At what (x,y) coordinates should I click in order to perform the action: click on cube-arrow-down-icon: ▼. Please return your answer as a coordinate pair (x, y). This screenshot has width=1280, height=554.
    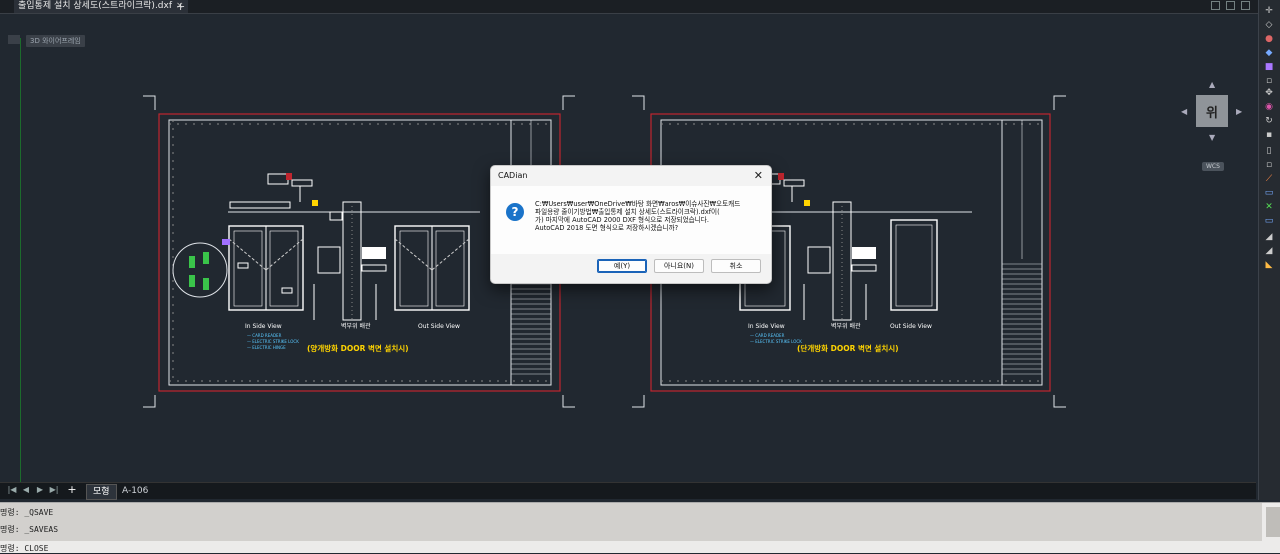
    Looking at the image, I should click on (1212, 137).